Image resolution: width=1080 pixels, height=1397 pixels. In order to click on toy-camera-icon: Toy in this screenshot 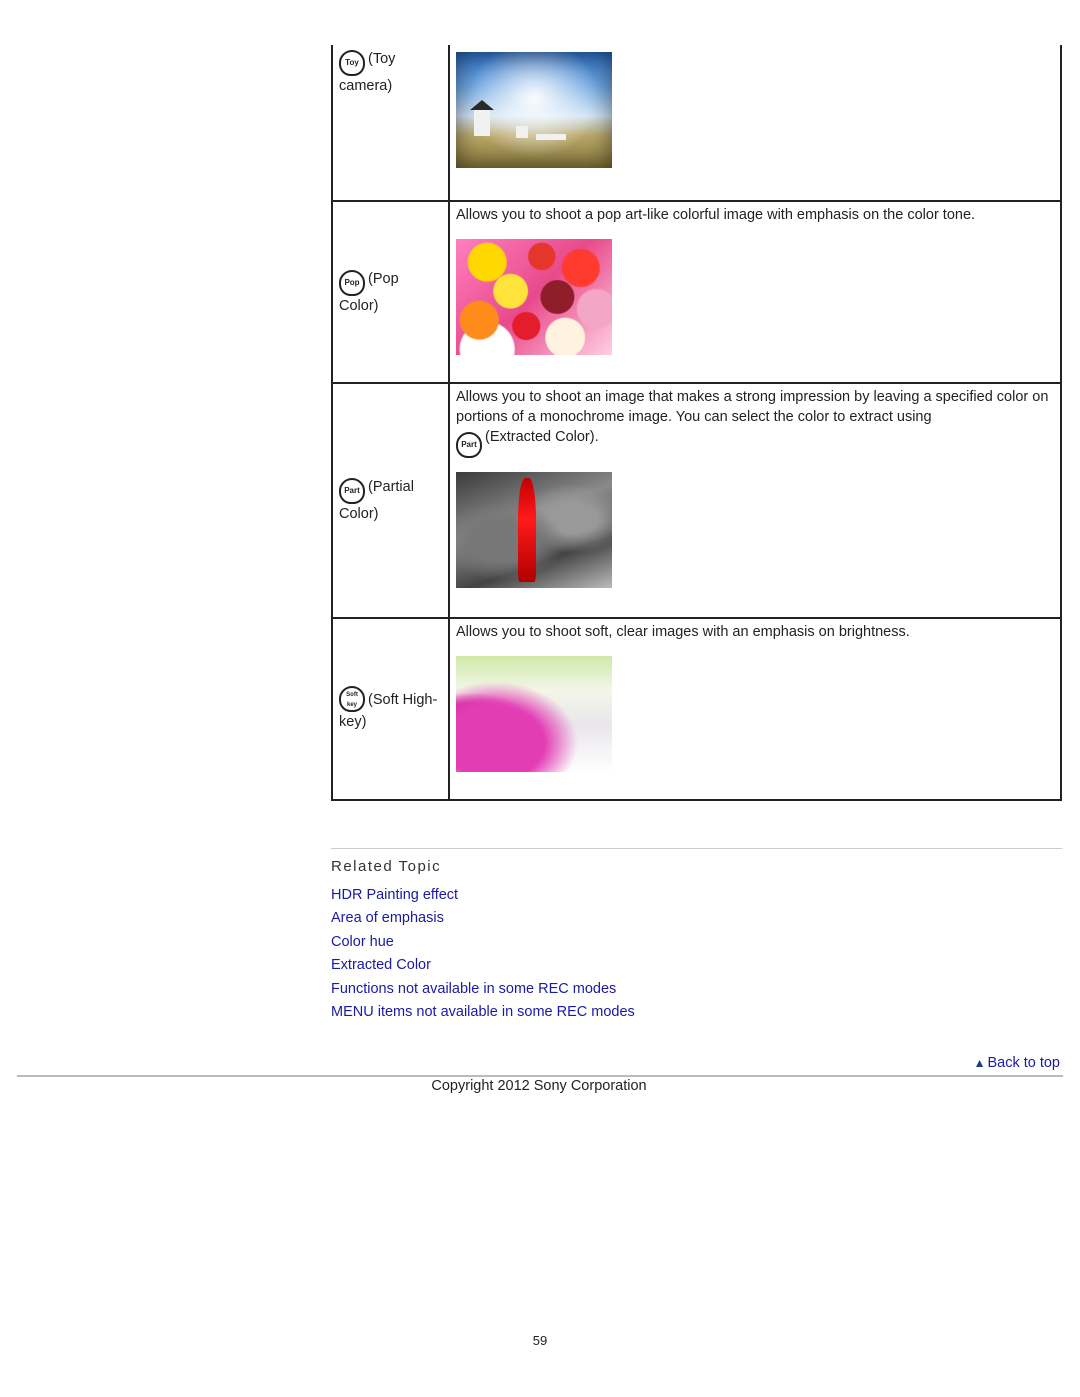, I will do `click(352, 63)`.